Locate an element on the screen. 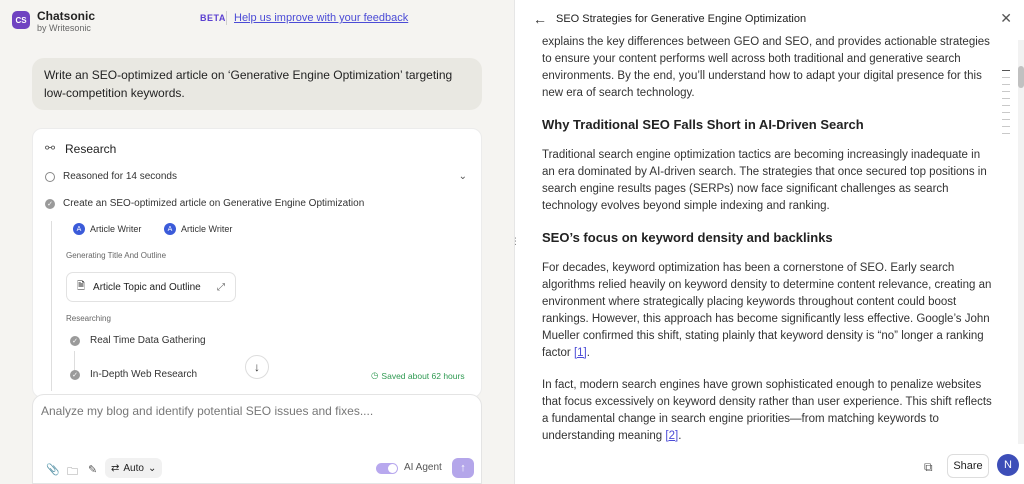  saved-badge: ◷ Saved about 62 hours is located at coordinates (418, 375).